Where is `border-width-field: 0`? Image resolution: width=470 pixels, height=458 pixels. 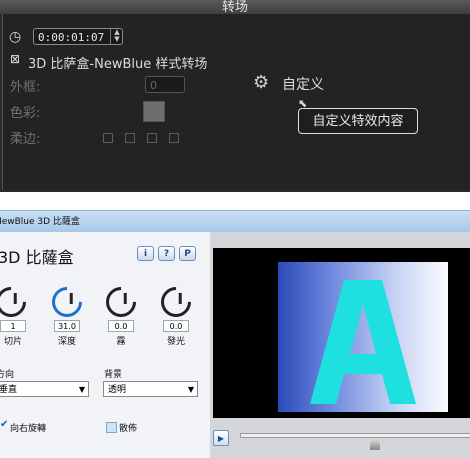
border-width-field: 0 is located at coordinates (165, 84).